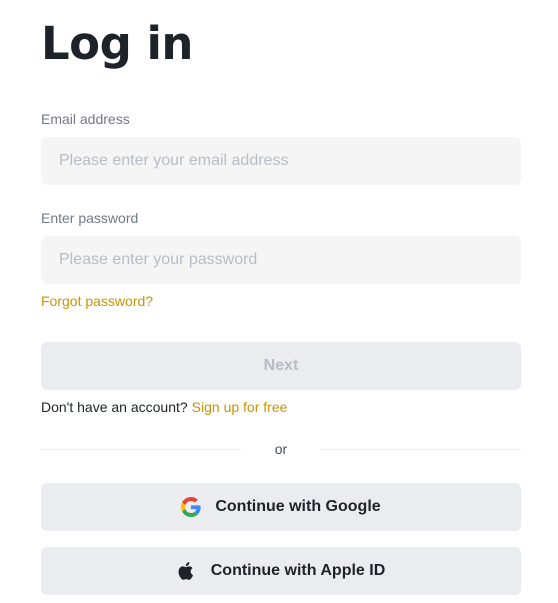 This screenshot has width=558, height=603. What do you see at coordinates (281, 449) in the screenshot?
I see `or-divider: or` at bounding box center [281, 449].